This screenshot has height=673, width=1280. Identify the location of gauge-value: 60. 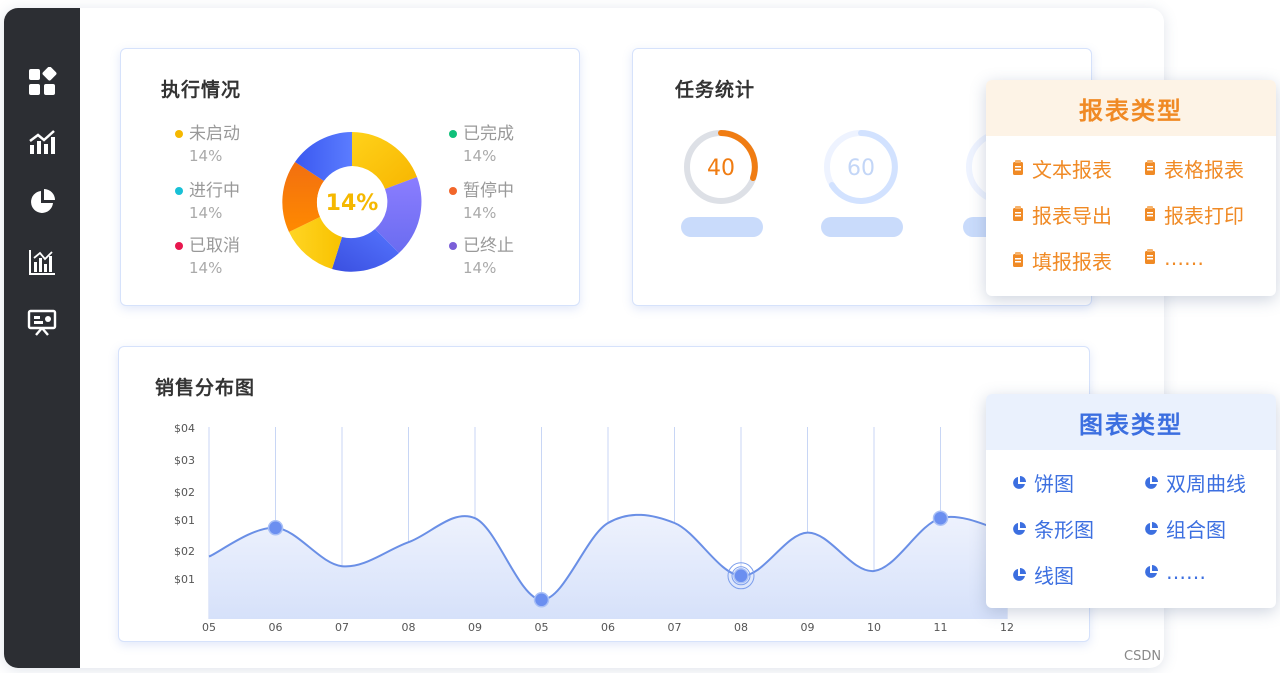
(861, 168).